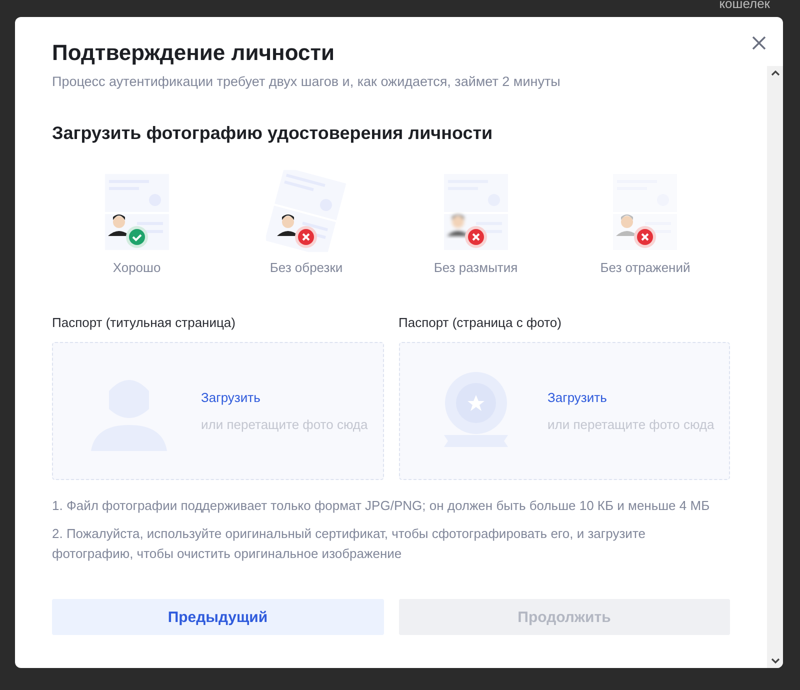  I want to click on section-heading: Загрузить фотографию удостоверения личности, so click(273, 133).